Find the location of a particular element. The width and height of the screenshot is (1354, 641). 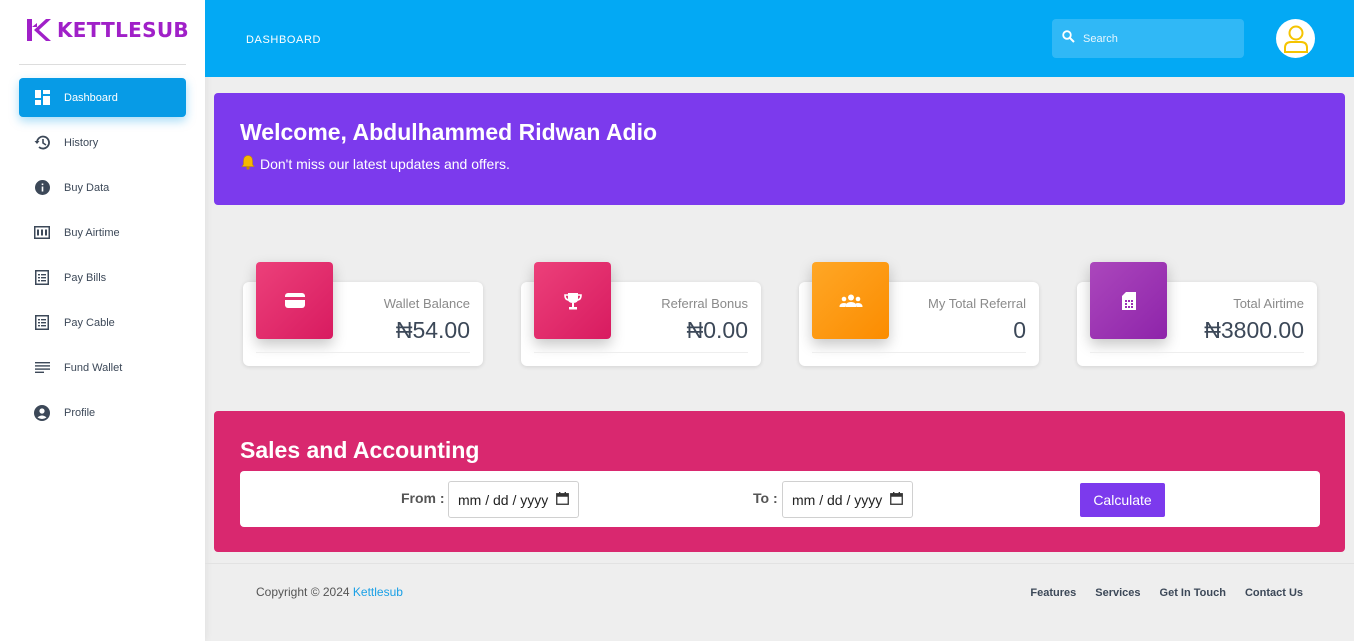

sidebar-item-label: Buy Airtime is located at coordinates (92, 232).